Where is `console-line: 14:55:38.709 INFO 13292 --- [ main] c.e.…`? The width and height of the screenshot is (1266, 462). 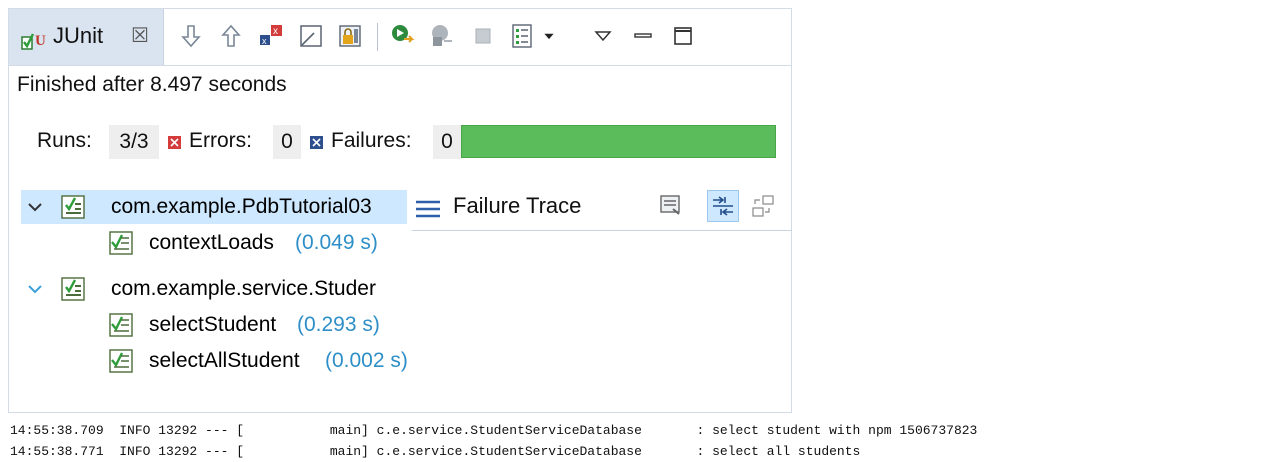
console-line: 14:55:38.709 INFO 13292 --- [ main] c.e.… is located at coordinates (494, 430).